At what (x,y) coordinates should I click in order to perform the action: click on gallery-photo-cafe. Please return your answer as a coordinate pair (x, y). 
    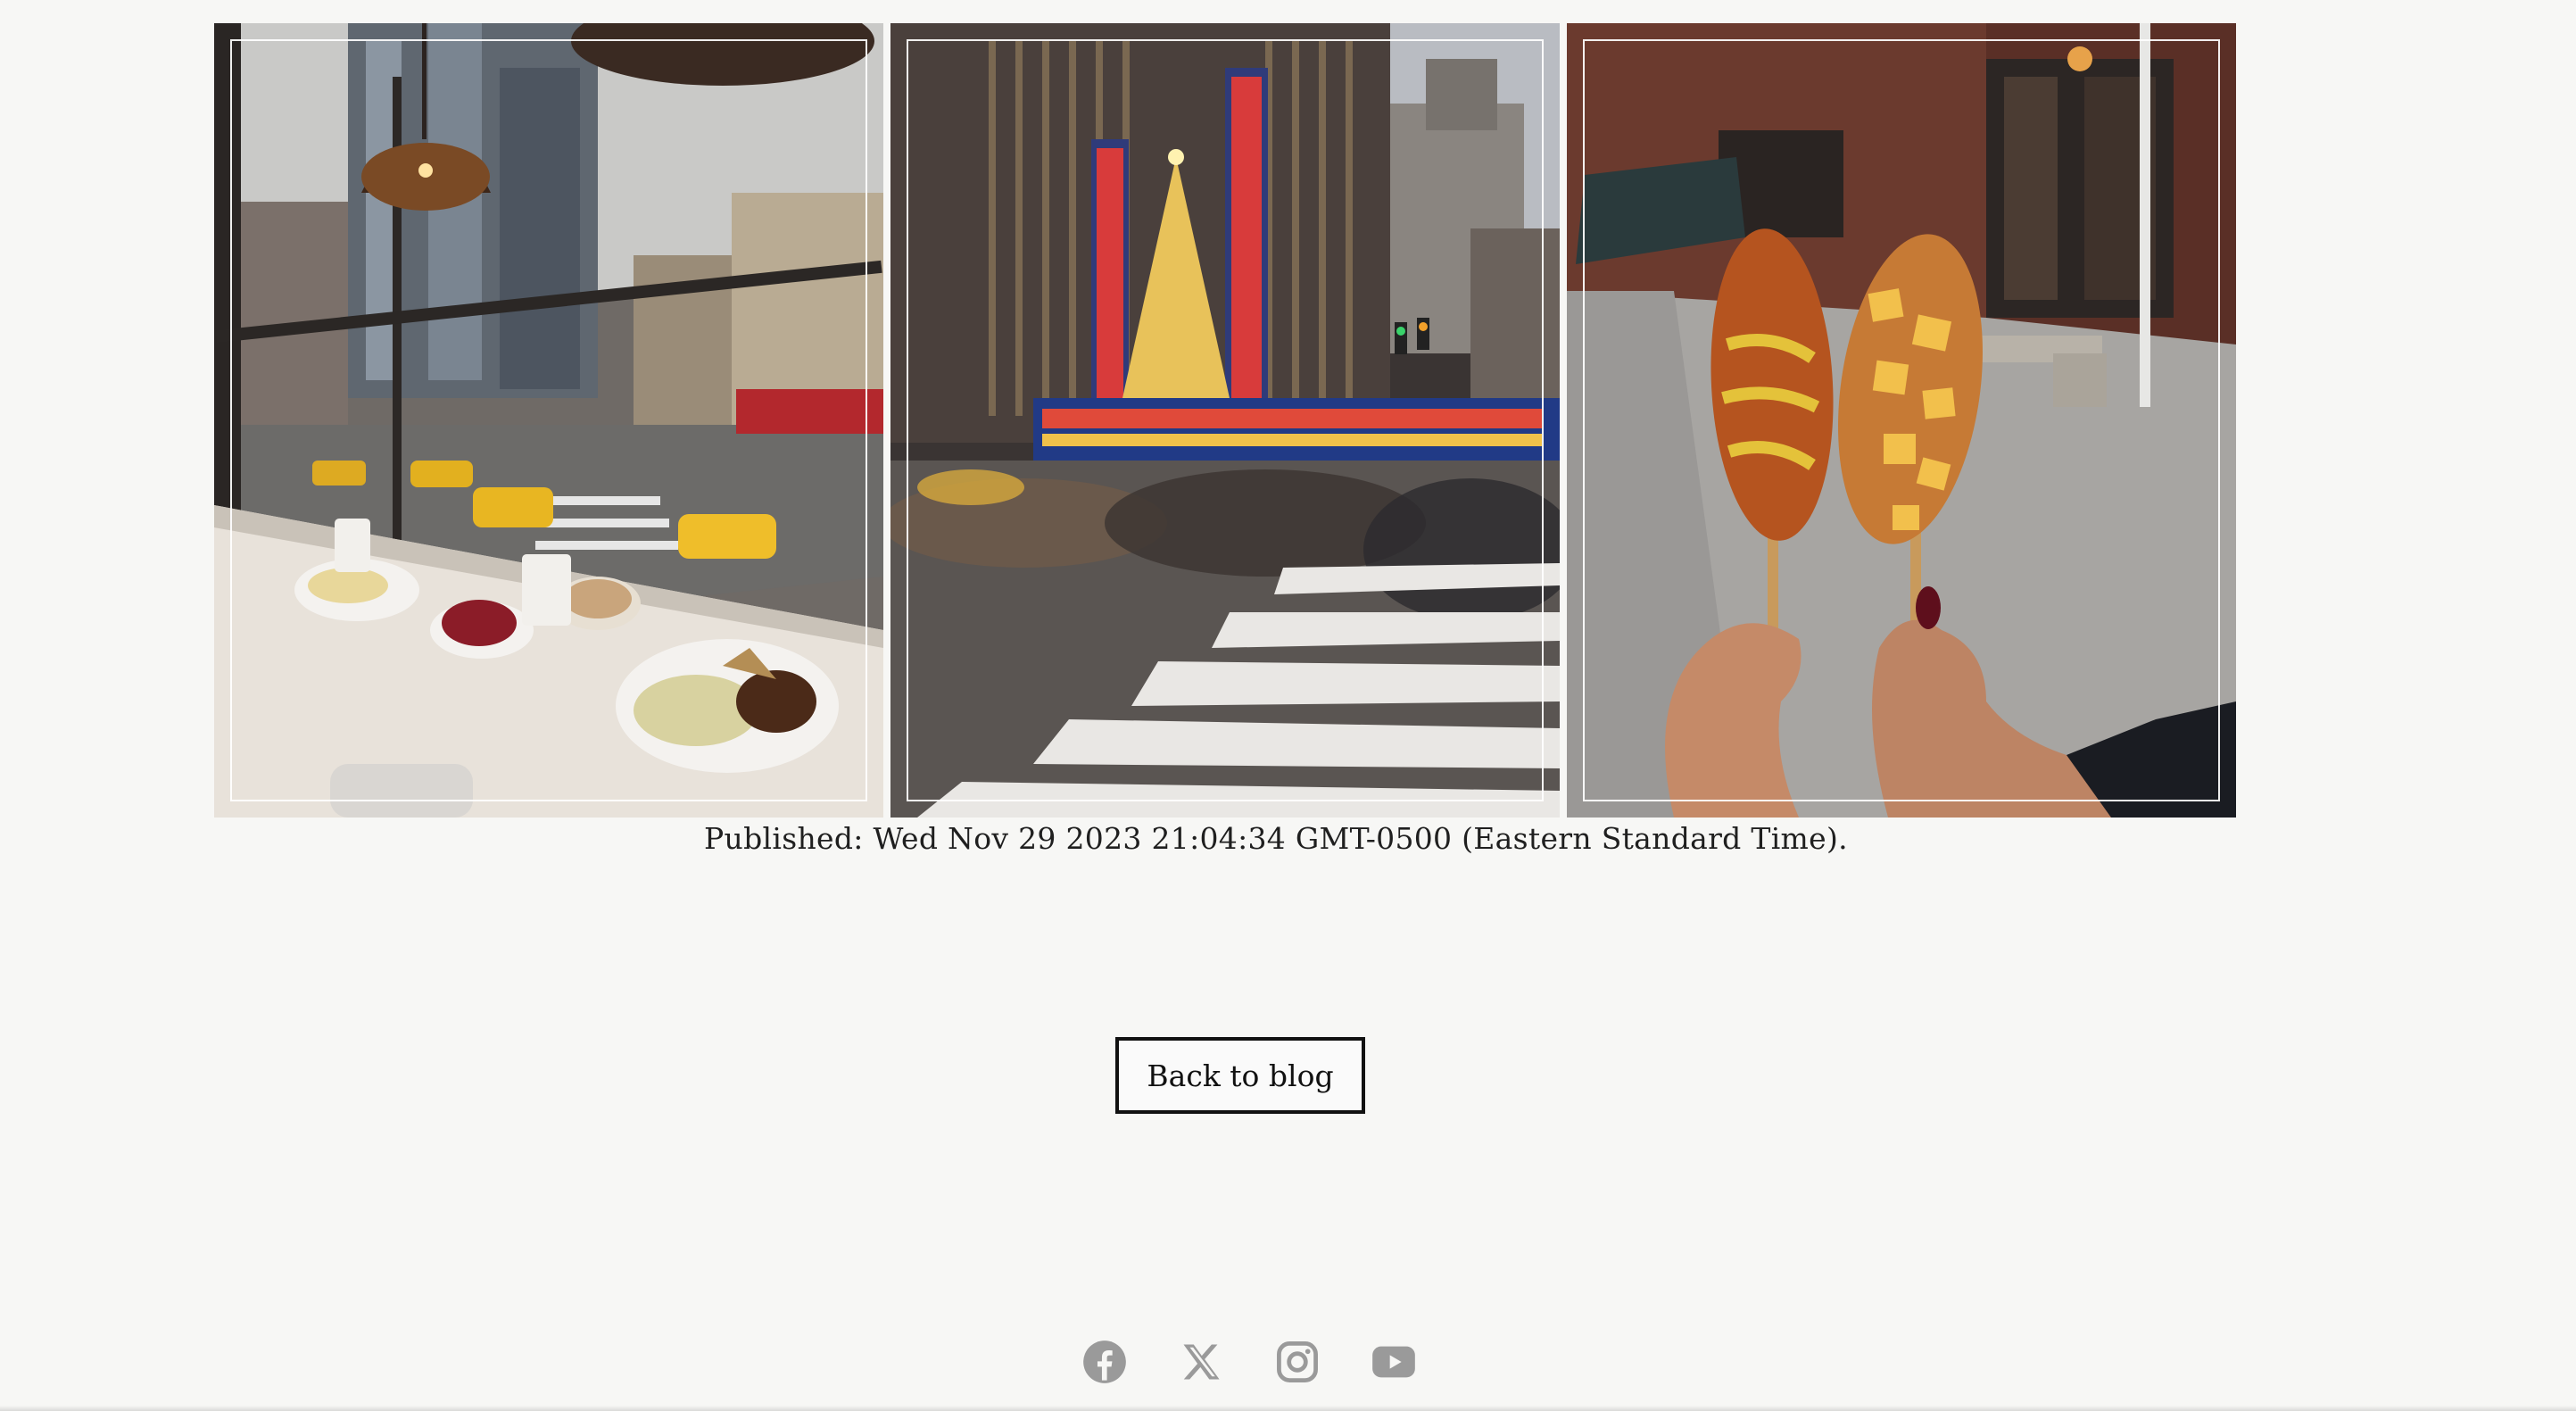
    Looking at the image, I should click on (548, 420).